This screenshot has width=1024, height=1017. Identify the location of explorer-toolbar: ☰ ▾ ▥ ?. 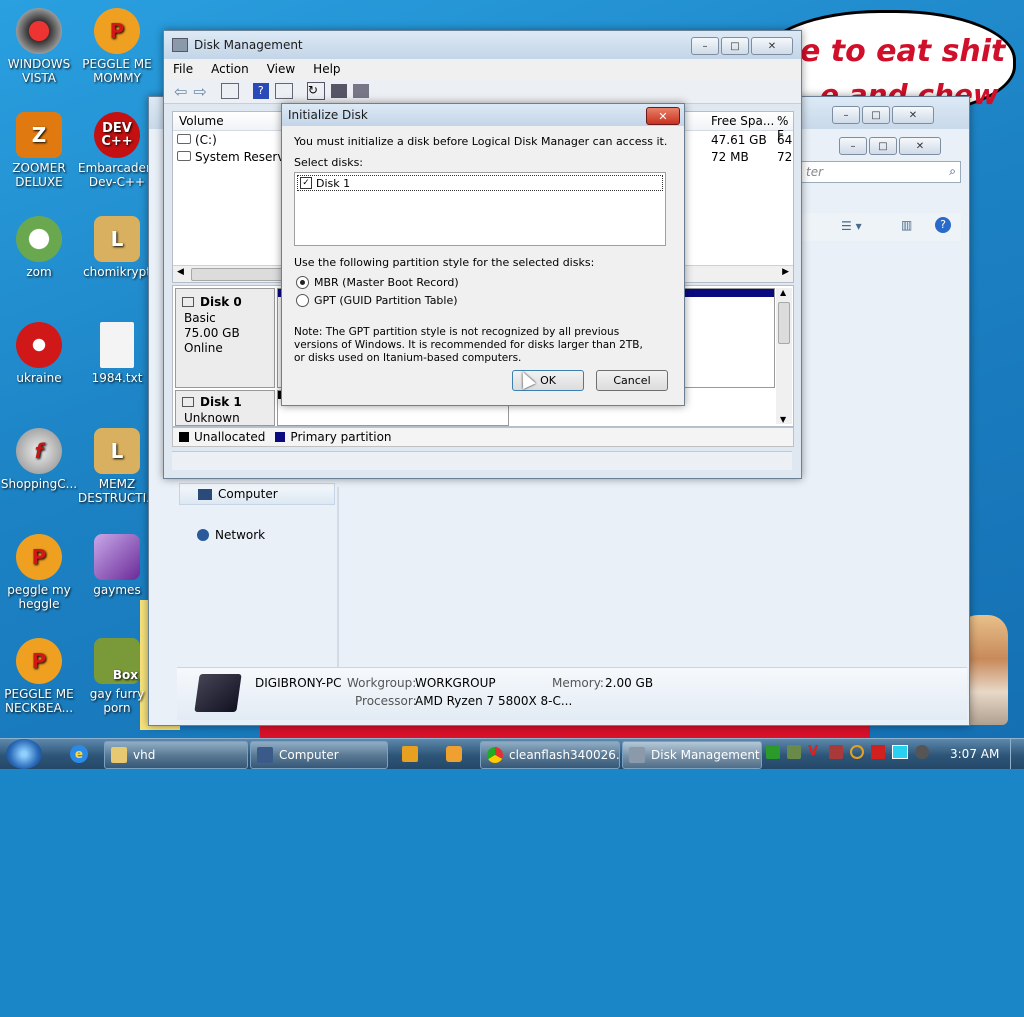
(881, 227).